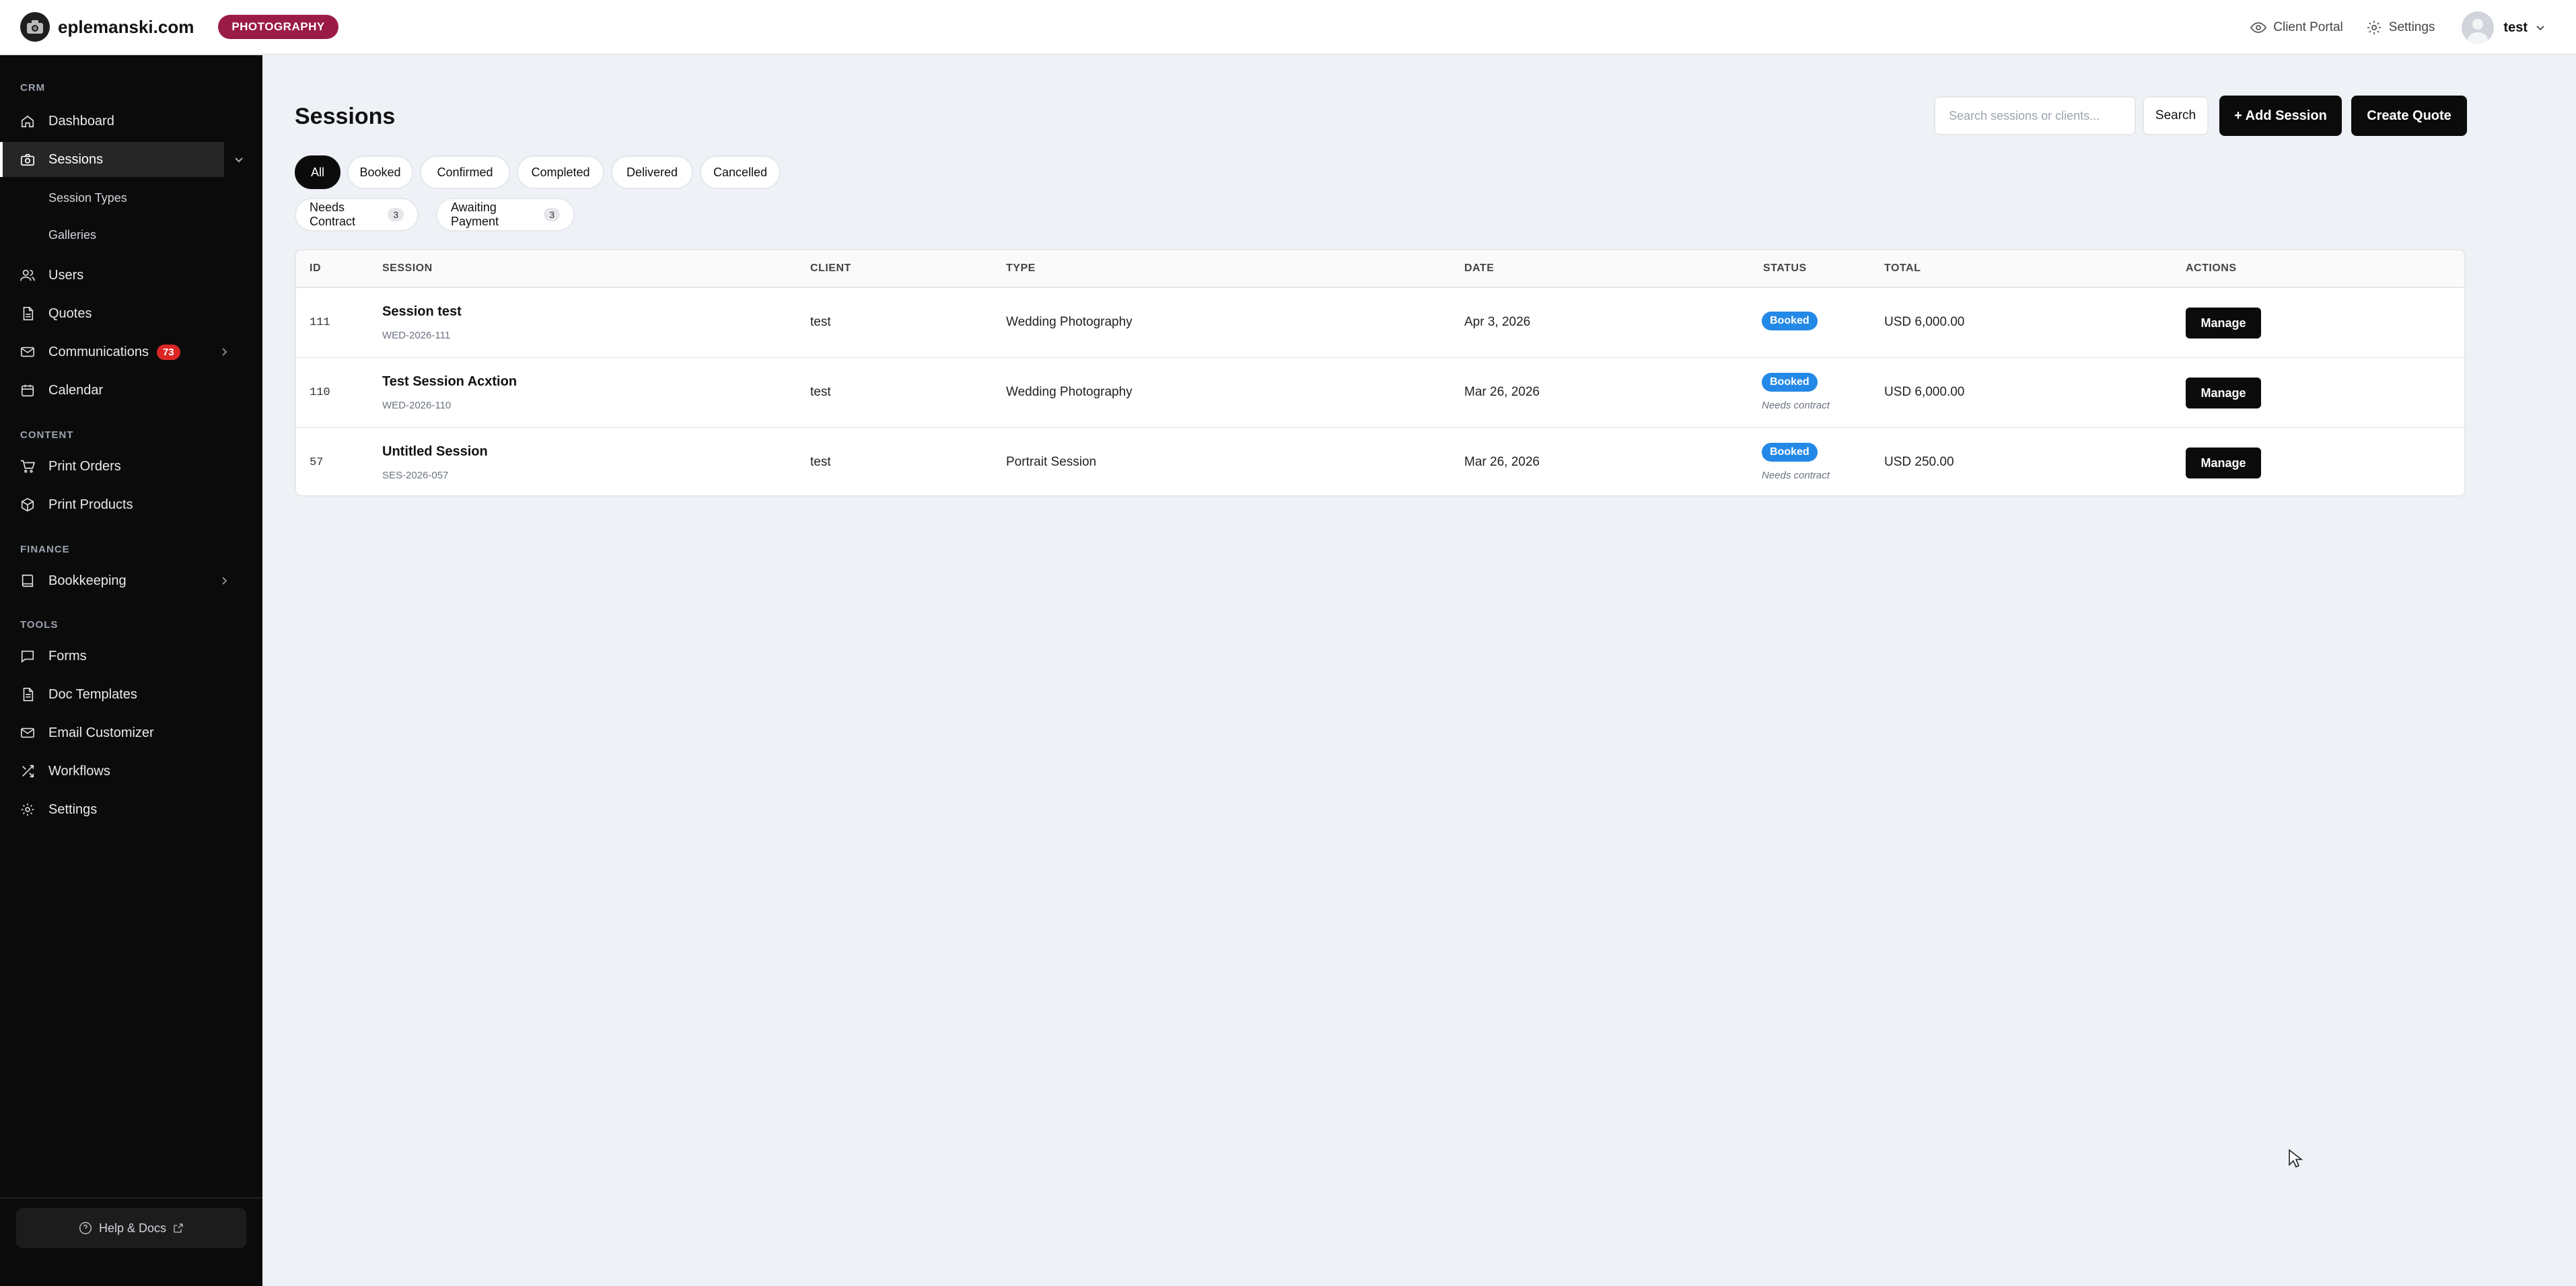 The width and height of the screenshot is (2576, 1286). I want to click on filter-all: All, so click(318, 172).